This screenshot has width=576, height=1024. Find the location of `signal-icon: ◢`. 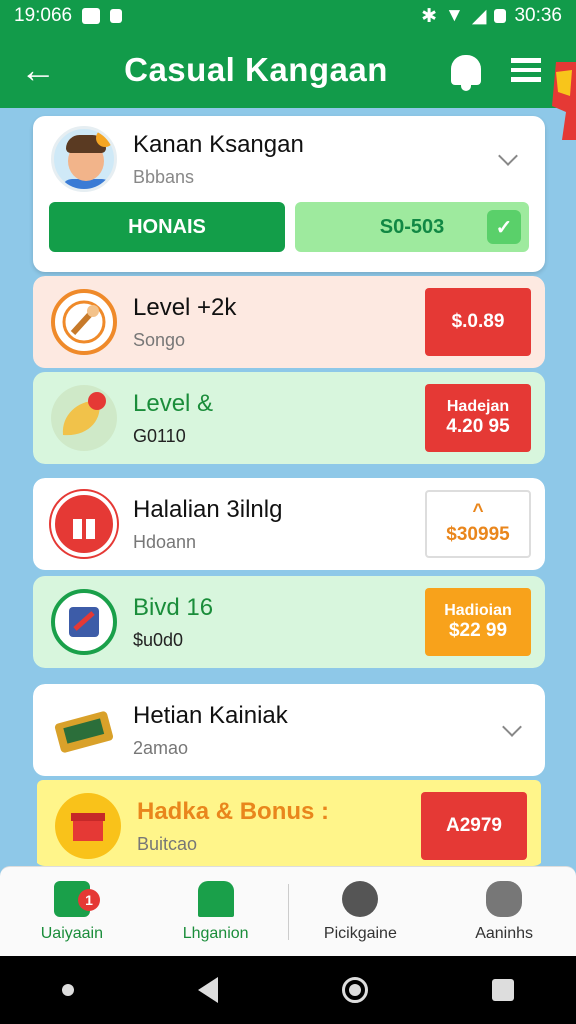

signal-icon: ◢ is located at coordinates (479, 16).